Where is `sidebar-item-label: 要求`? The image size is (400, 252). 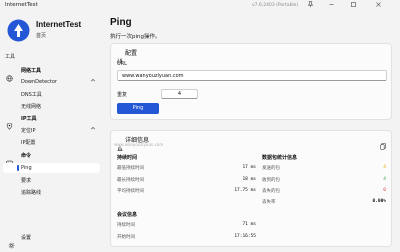
sidebar-item-label: 要求 is located at coordinates (26, 181).